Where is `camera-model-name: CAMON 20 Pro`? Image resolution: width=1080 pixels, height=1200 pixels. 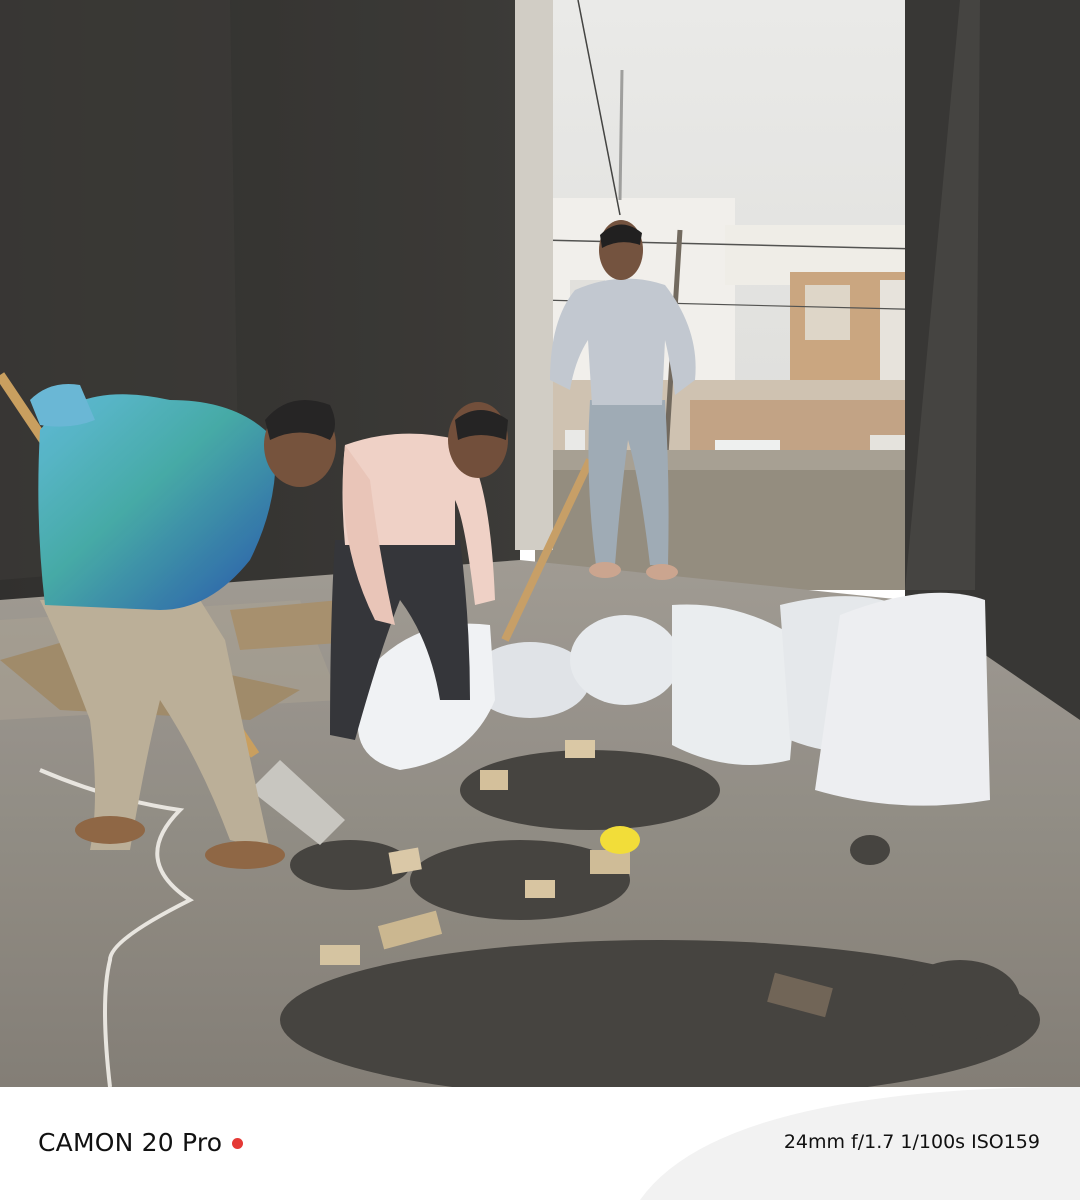 camera-model-name: CAMON 20 Pro is located at coordinates (130, 1142).